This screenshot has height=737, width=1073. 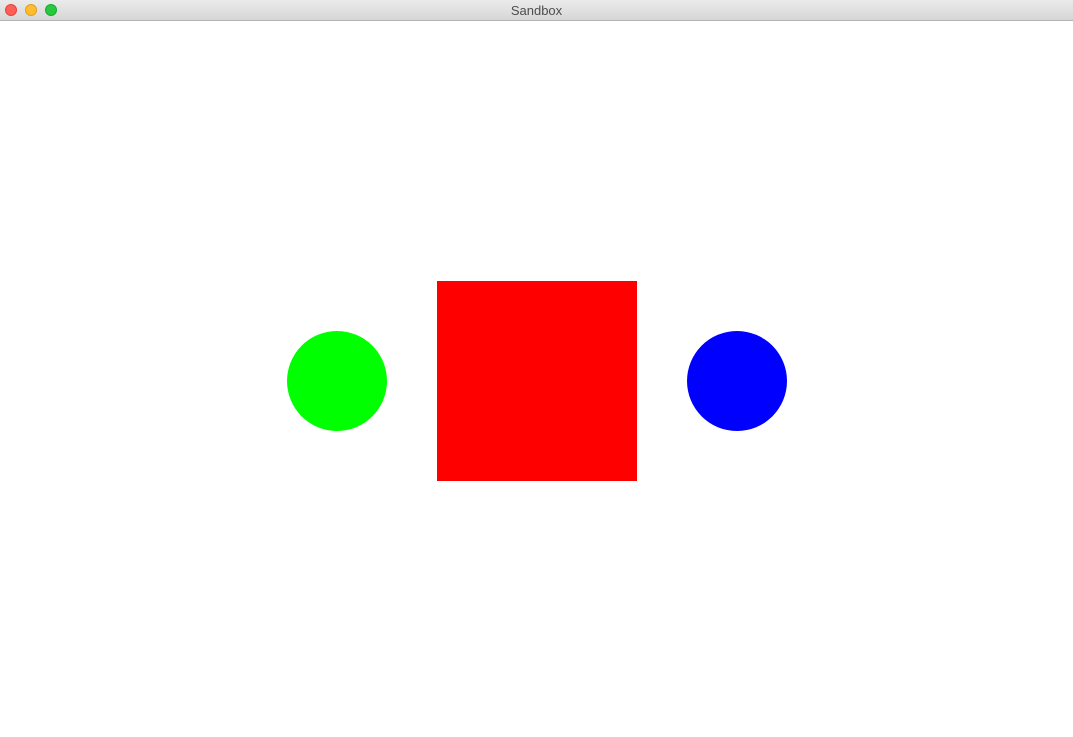 I want to click on red-square, so click(x=537, y=381).